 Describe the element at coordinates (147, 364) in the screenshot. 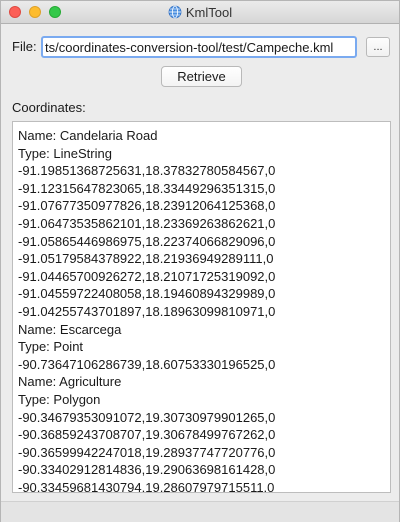

I see `coordinate-line: -90.73647106286739,18.60753330196525,0` at that location.